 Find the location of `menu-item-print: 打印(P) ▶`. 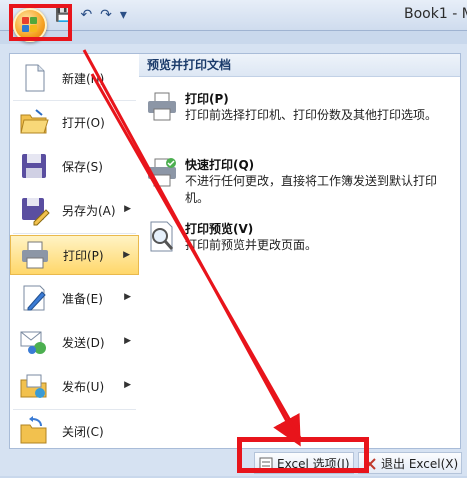

menu-item-print: 打印(P) ▶ is located at coordinates (74, 255).